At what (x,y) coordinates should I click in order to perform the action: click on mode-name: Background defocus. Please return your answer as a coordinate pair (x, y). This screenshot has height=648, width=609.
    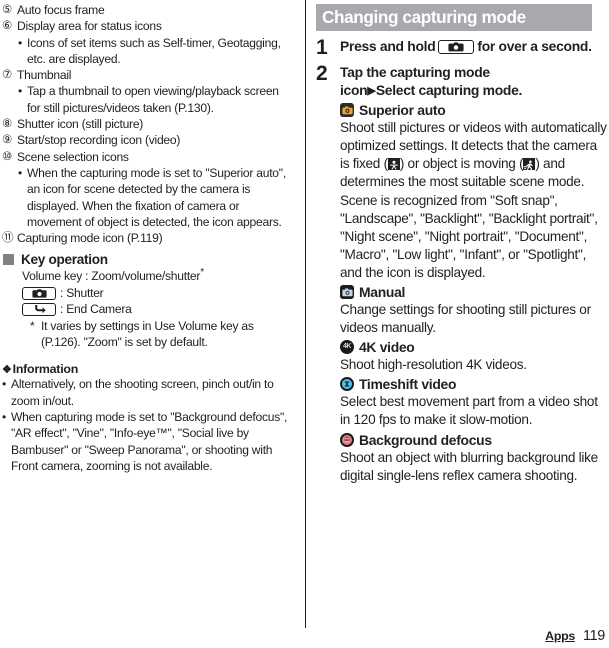
    Looking at the image, I should click on (425, 439).